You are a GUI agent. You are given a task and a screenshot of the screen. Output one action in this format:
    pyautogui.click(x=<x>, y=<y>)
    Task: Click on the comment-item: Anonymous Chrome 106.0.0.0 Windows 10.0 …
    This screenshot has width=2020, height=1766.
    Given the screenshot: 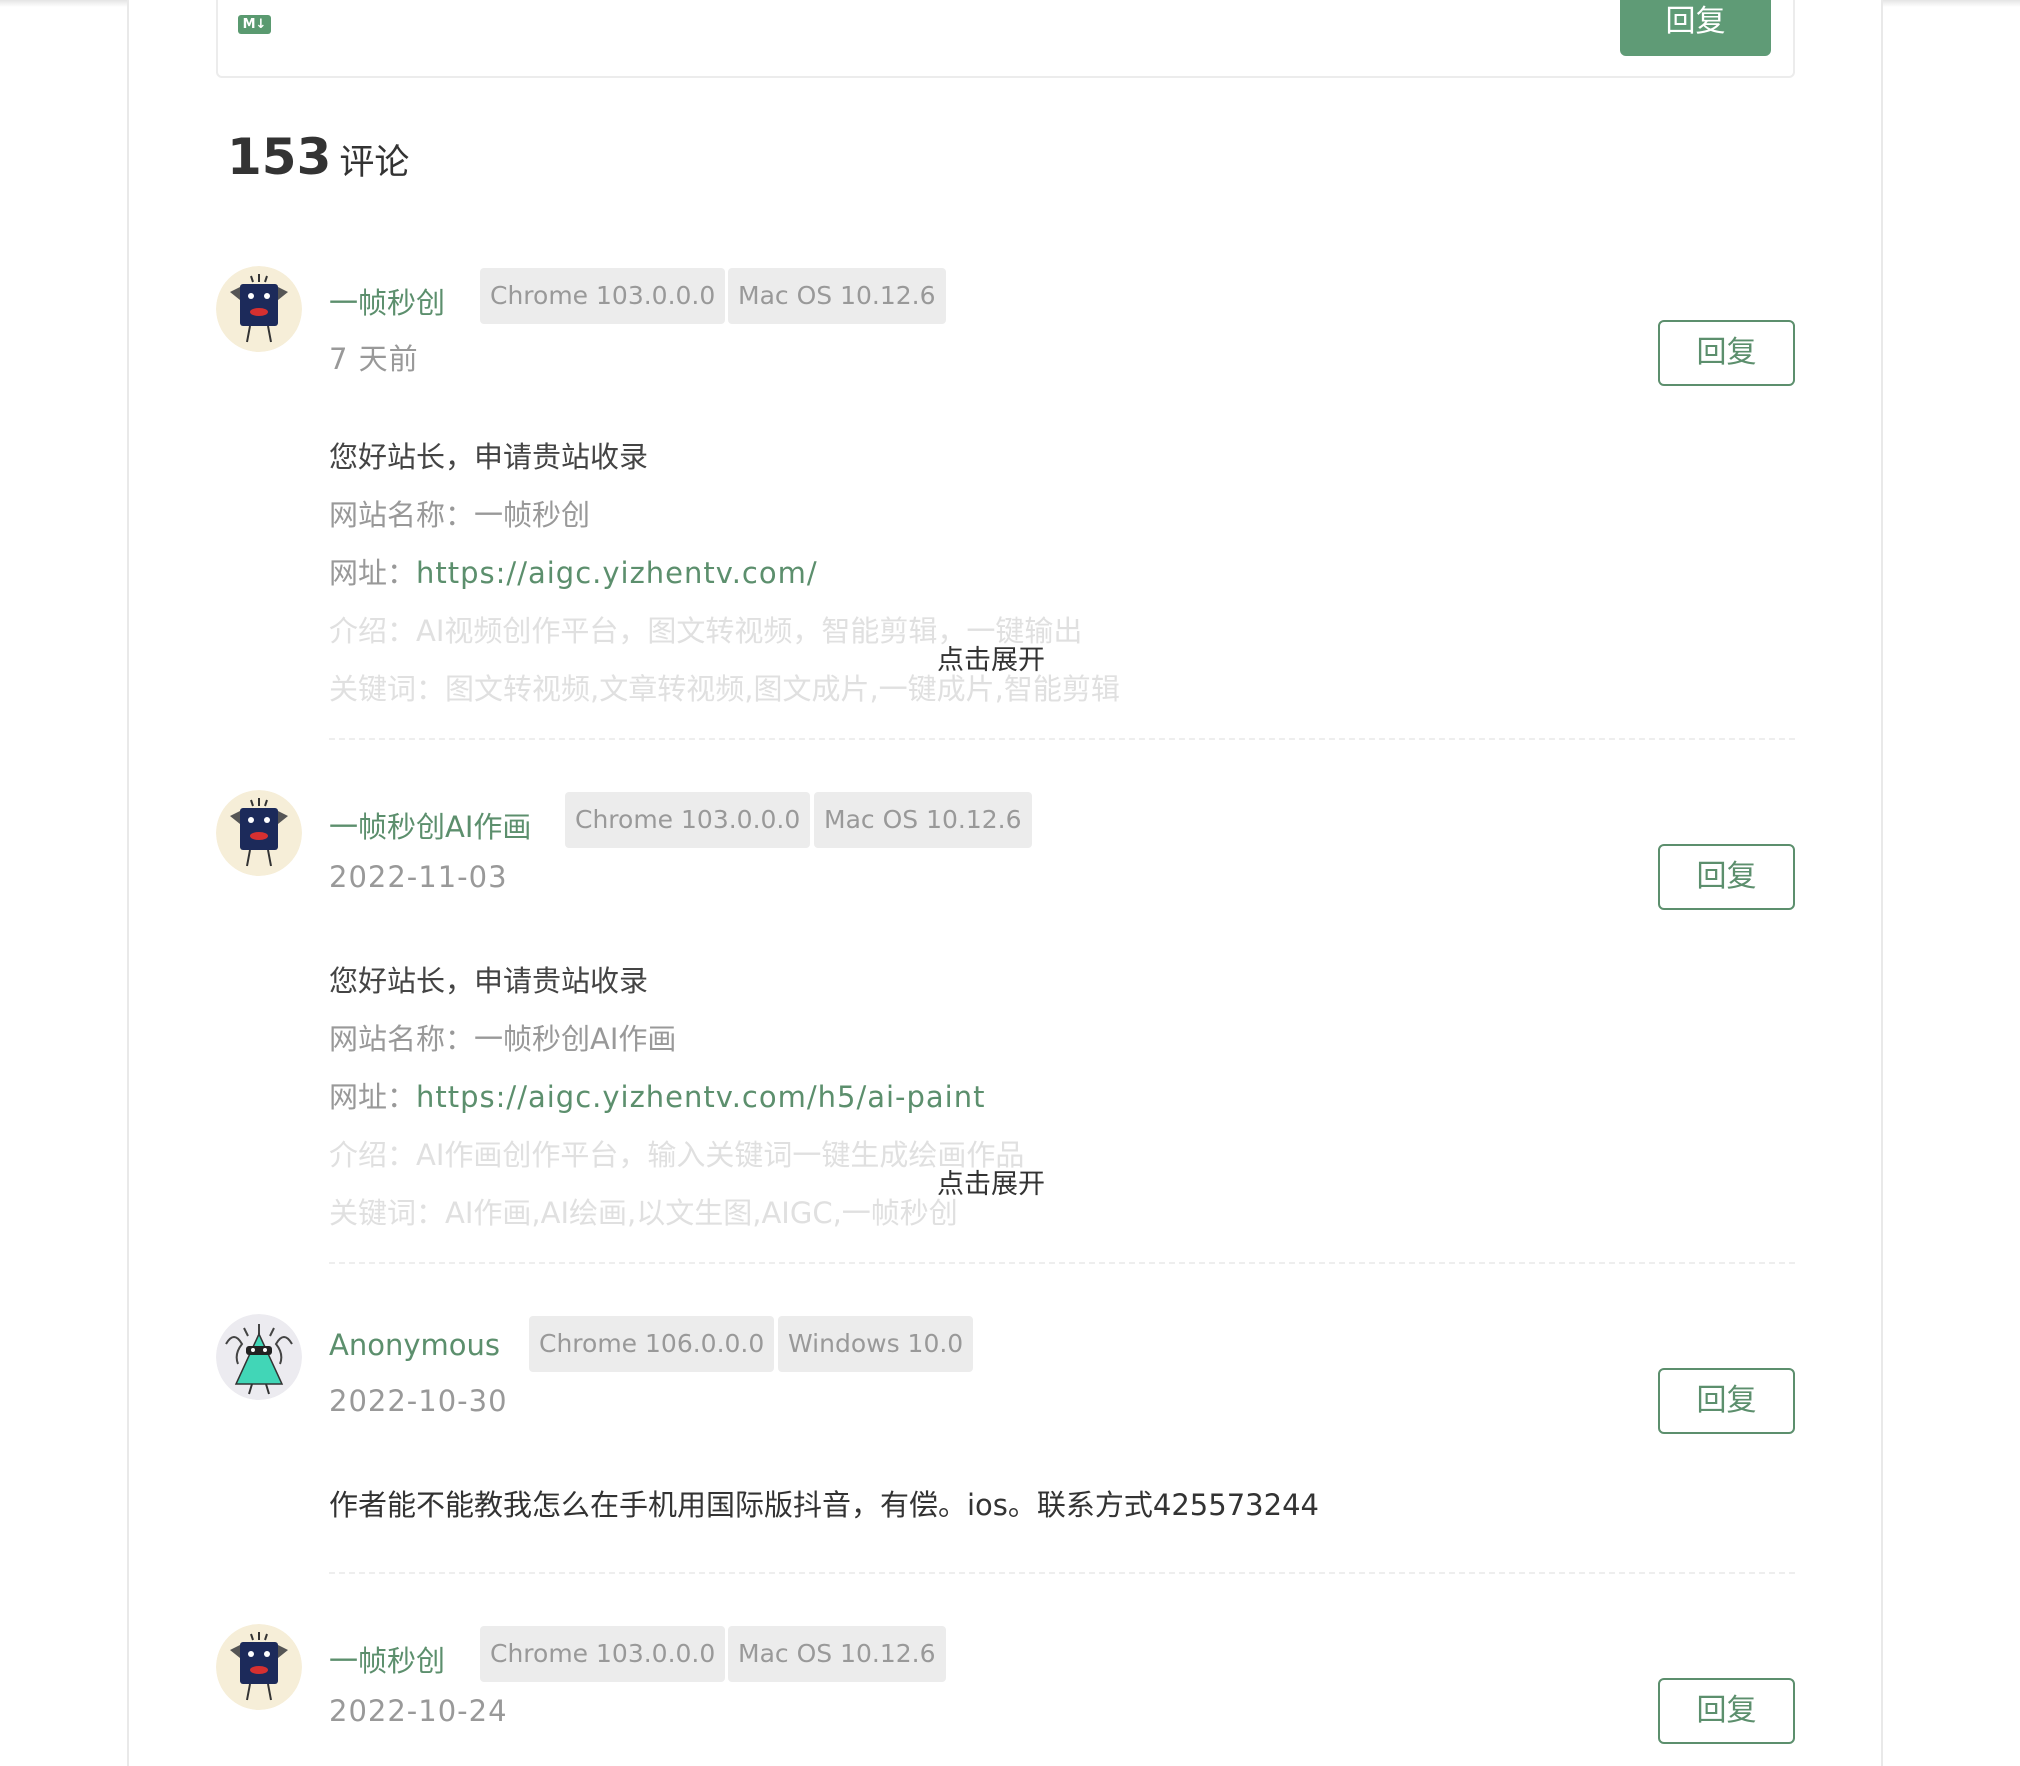 What is the action you would take?
    pyautogui.click(x=1005, y=1449)
    